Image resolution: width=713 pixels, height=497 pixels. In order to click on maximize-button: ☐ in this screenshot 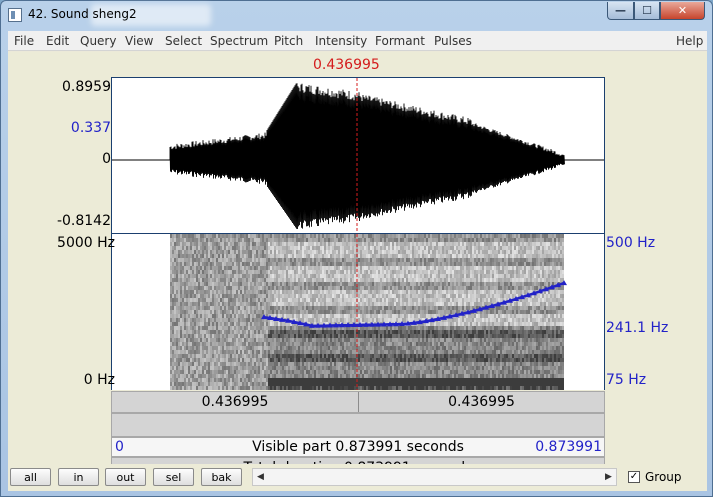, I will do `click(647, 11)`.